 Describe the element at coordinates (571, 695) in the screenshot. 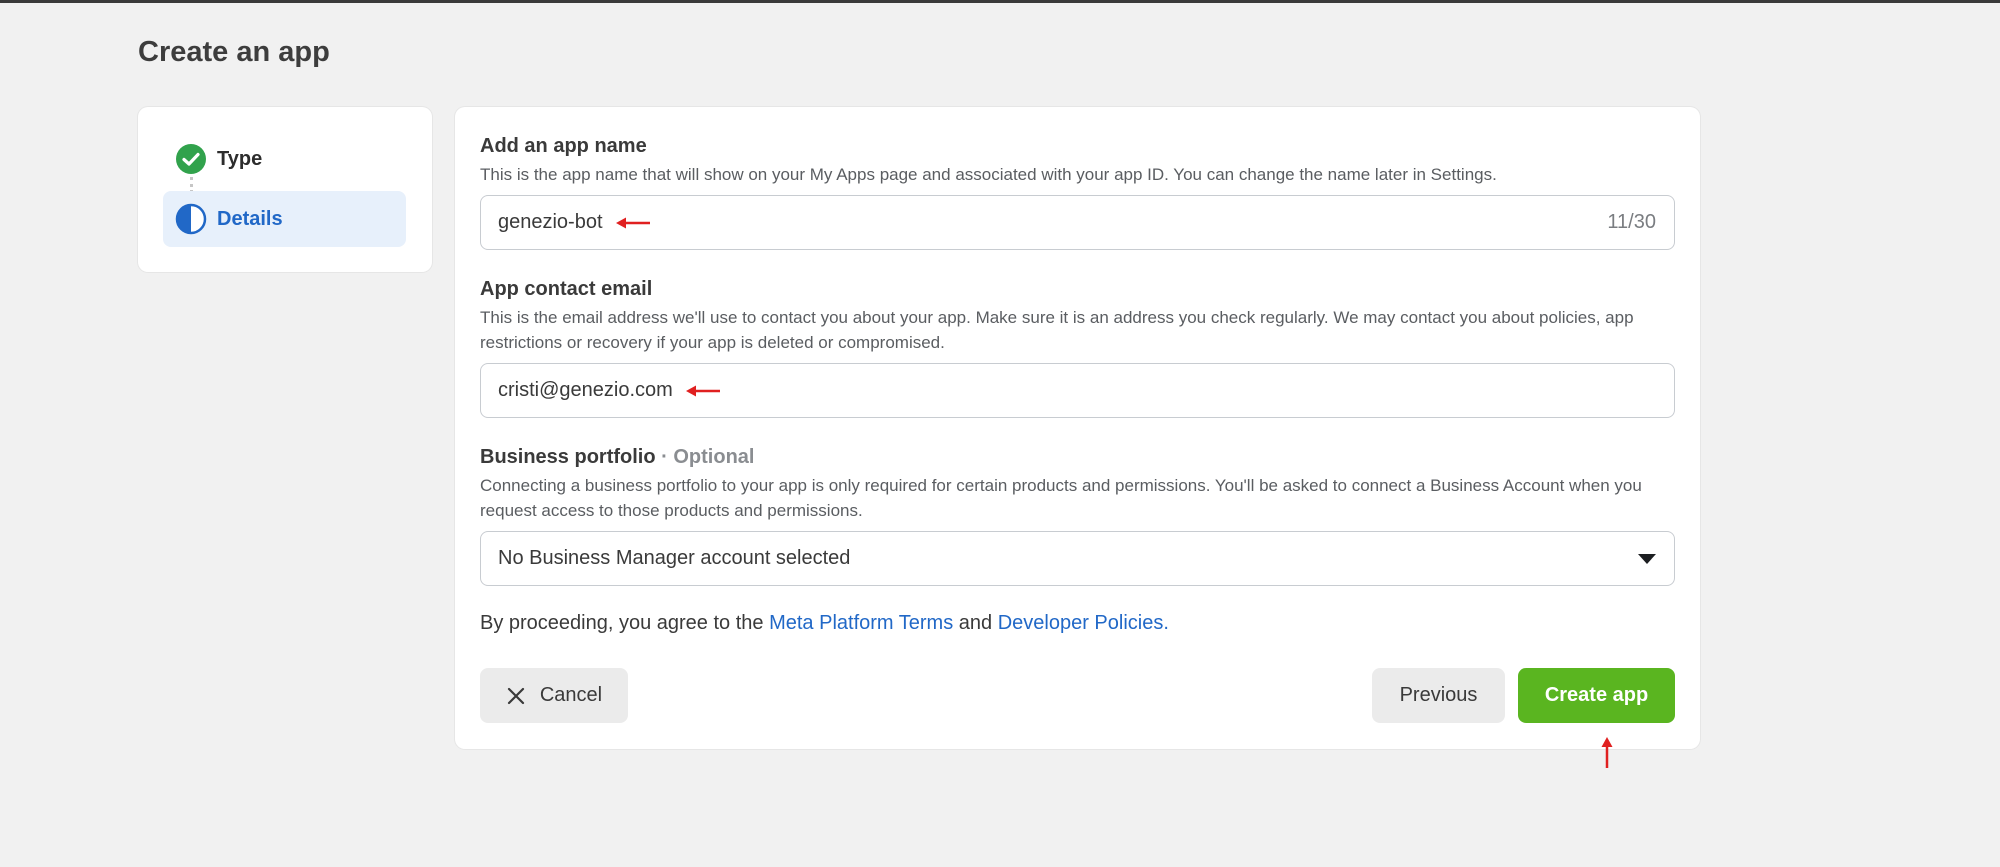

I see `cancel-label: Cancel` at that location.